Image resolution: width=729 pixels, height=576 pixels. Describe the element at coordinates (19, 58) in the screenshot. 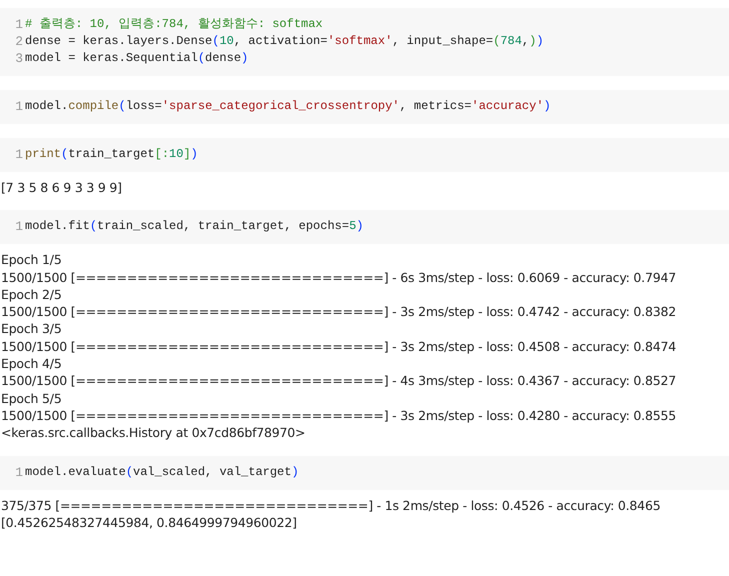

I see `line-number: 3` at that location.